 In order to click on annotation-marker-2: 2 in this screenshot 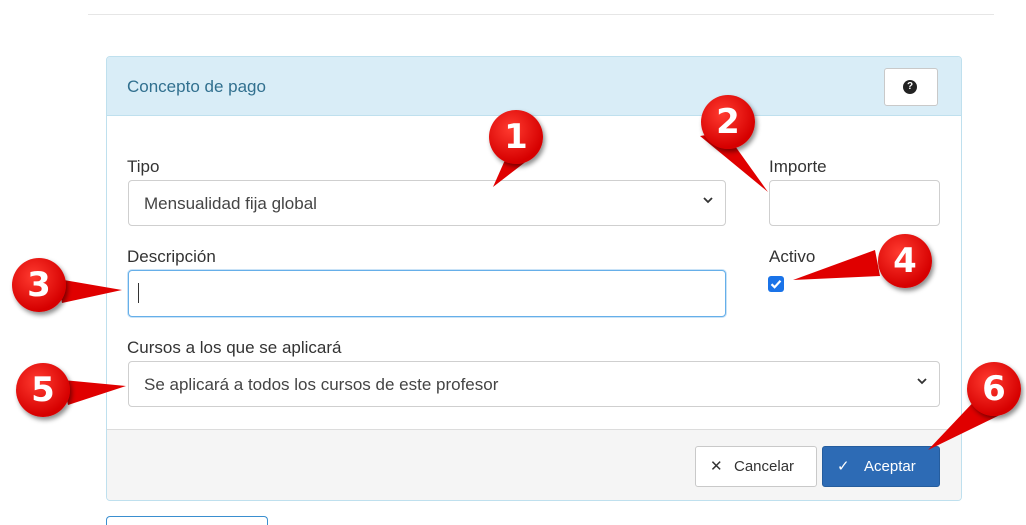, I will do `click(728, 122)`.